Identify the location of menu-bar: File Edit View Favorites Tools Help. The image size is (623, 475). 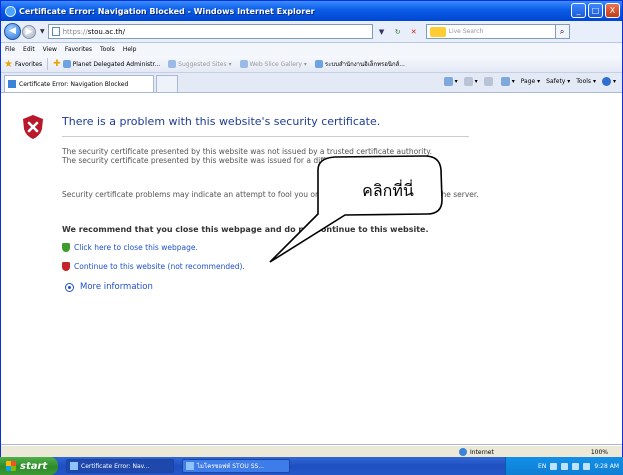
(311, 49).